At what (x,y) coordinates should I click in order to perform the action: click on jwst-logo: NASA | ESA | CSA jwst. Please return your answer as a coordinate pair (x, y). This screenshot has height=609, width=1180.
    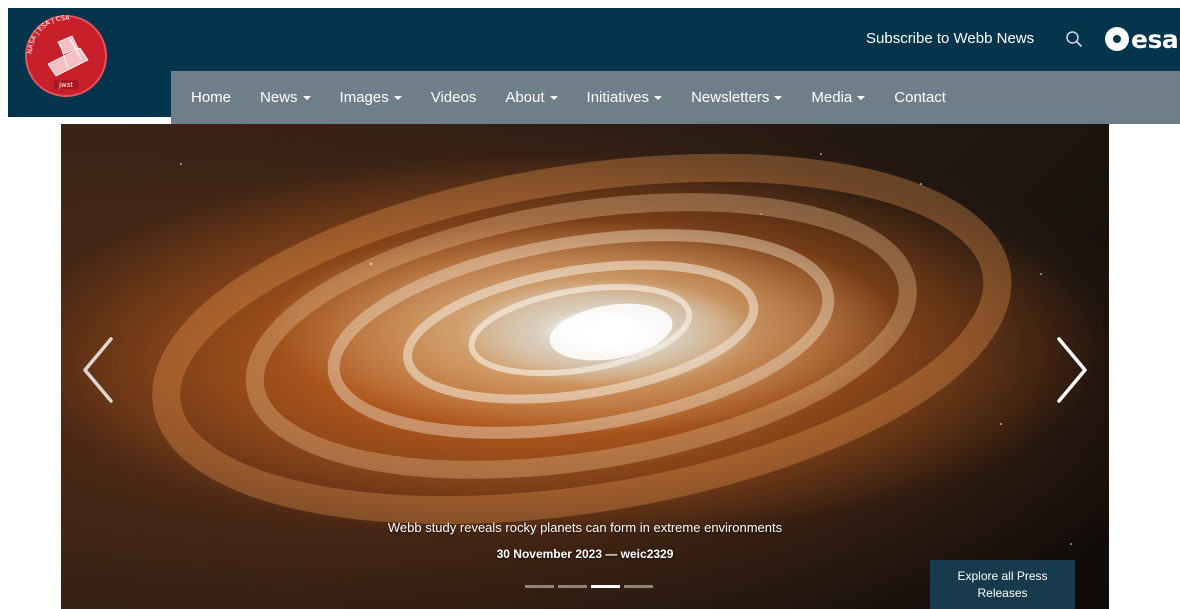
    Looking at the image, I should click on (66, 56).